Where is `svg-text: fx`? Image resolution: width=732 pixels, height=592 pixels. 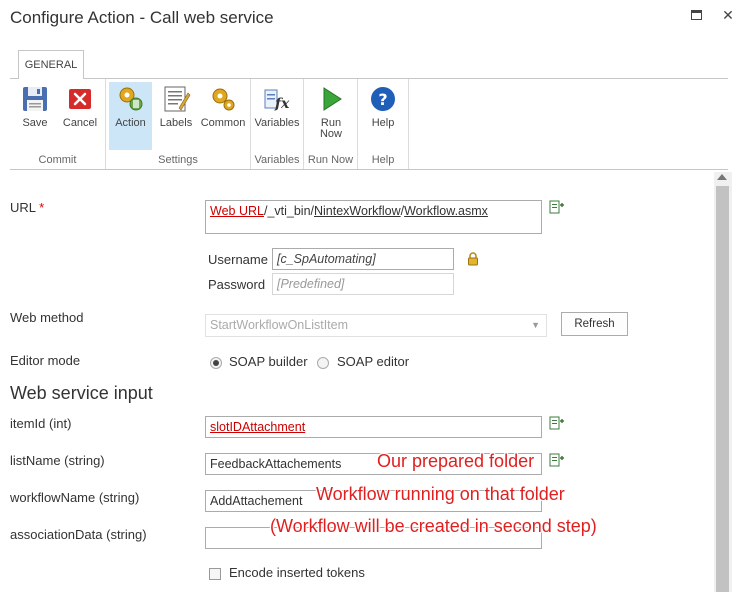
svg-text: fx is located at coordinates (282, 104).